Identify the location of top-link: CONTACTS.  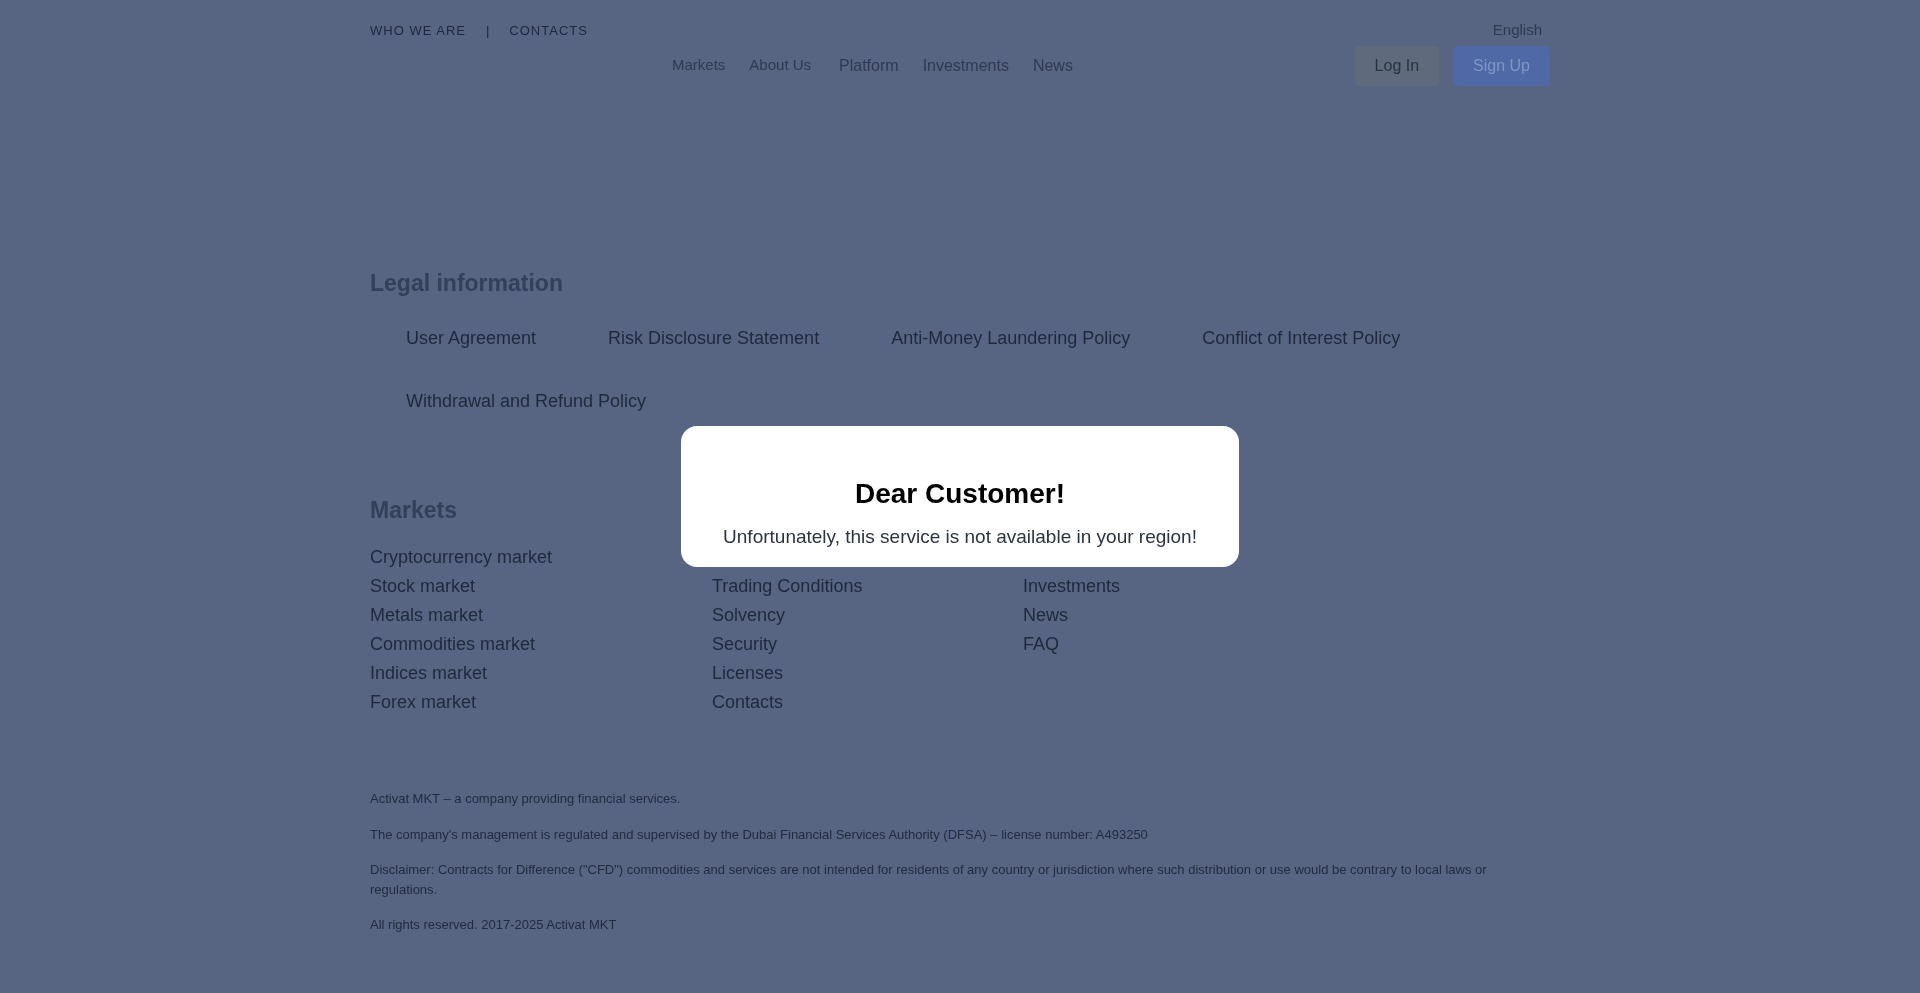
(548, 30).